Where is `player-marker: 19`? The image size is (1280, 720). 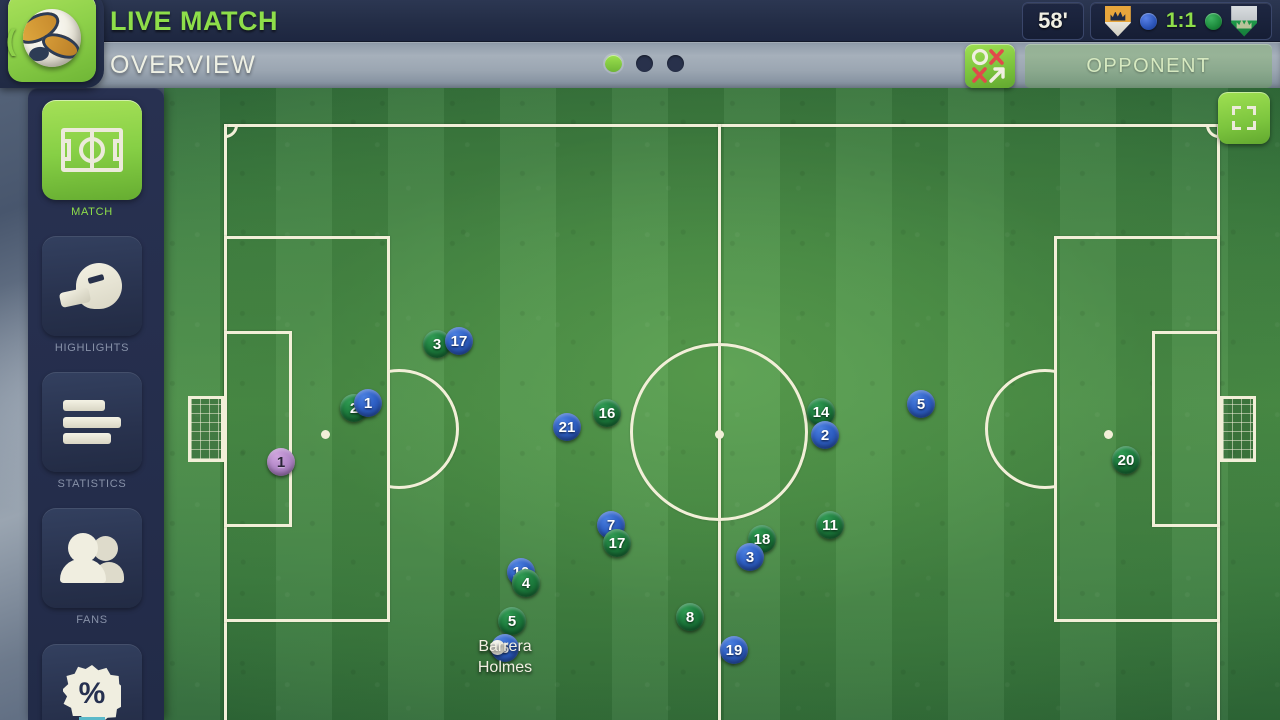 player-marker: 19 is located at coordinates (734, 650).